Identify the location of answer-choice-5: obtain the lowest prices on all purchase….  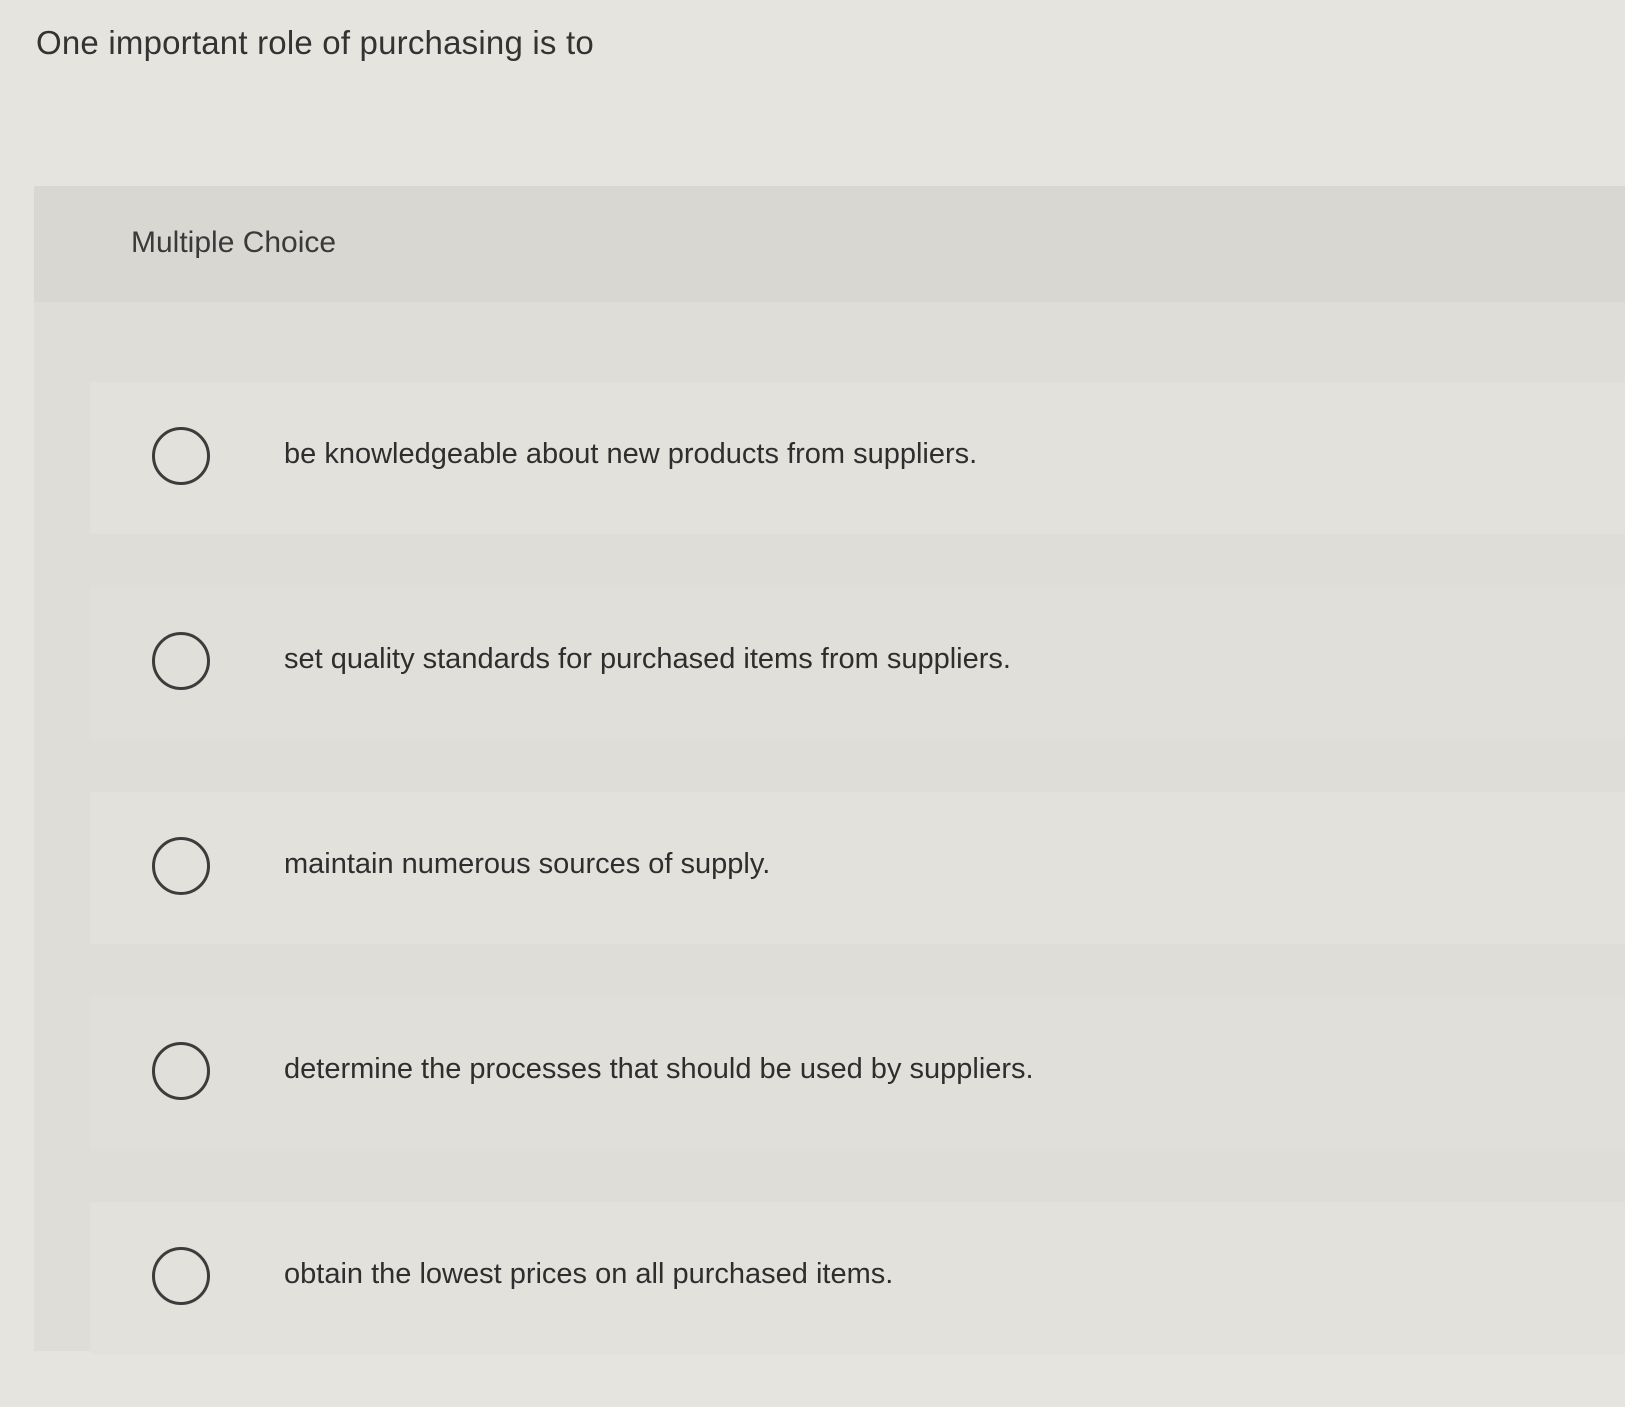
(857, 1278).